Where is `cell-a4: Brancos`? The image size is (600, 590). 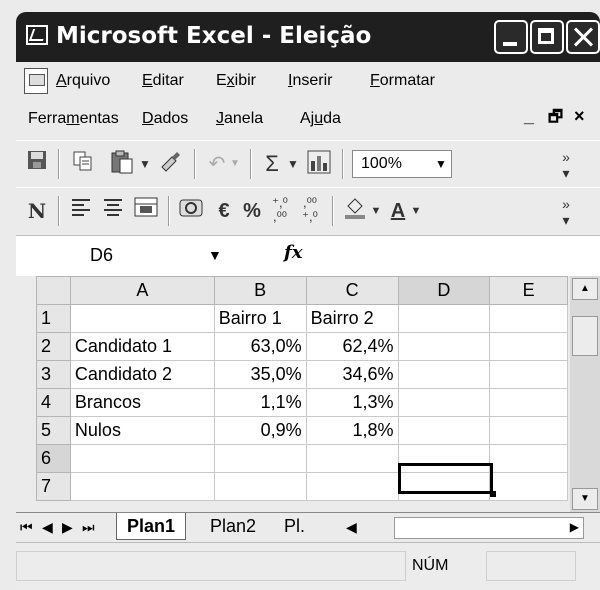
cell-a4: Brancos is located at coordinates (142, 402).